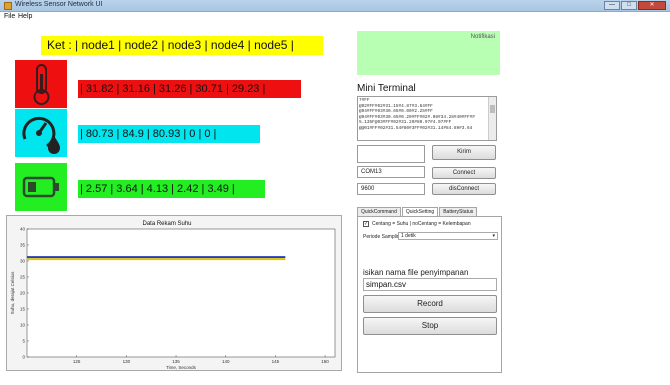 This screenshot has width=670, height=385. I want to click on menu-file: File, so click(9, 16).